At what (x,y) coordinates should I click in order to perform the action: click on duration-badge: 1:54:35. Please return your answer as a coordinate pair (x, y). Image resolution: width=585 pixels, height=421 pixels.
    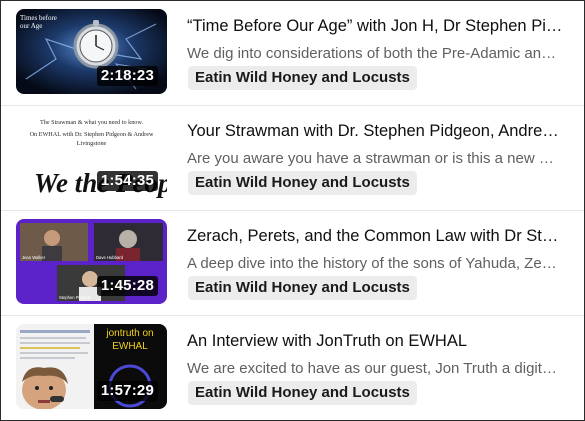
    Looking at the image, I should click on (127, 181).